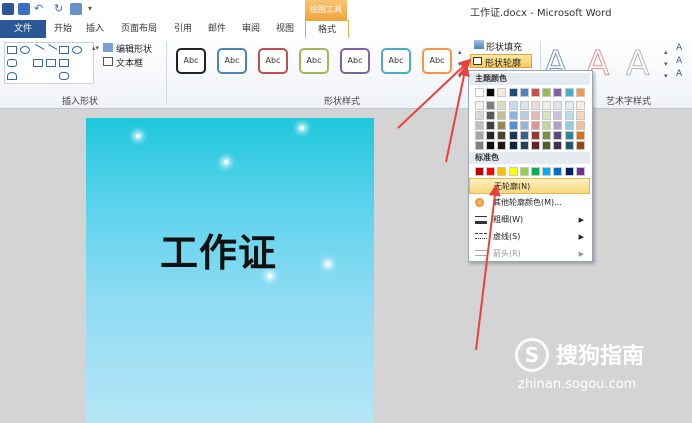 The height and width of the screenshot is (423, 692). I want to click on annotation-arrow-to-no-outline, so click(488, 267).